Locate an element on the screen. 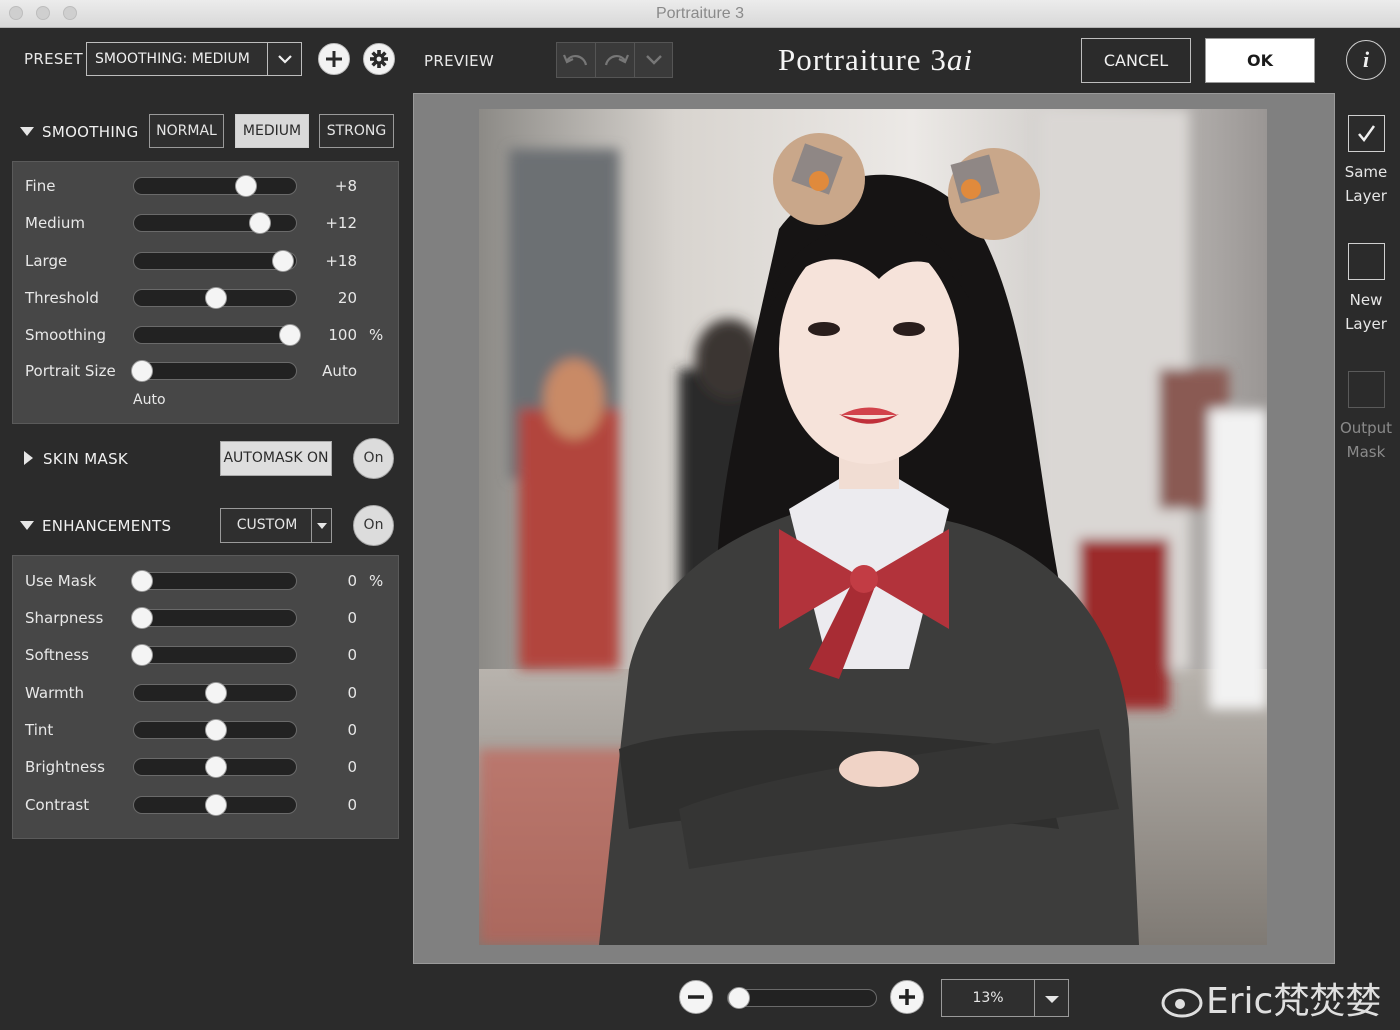 This screenshot has width=1400, height=1030. enhancement-brightness-value: 0 is located at coordinates (352, 767).